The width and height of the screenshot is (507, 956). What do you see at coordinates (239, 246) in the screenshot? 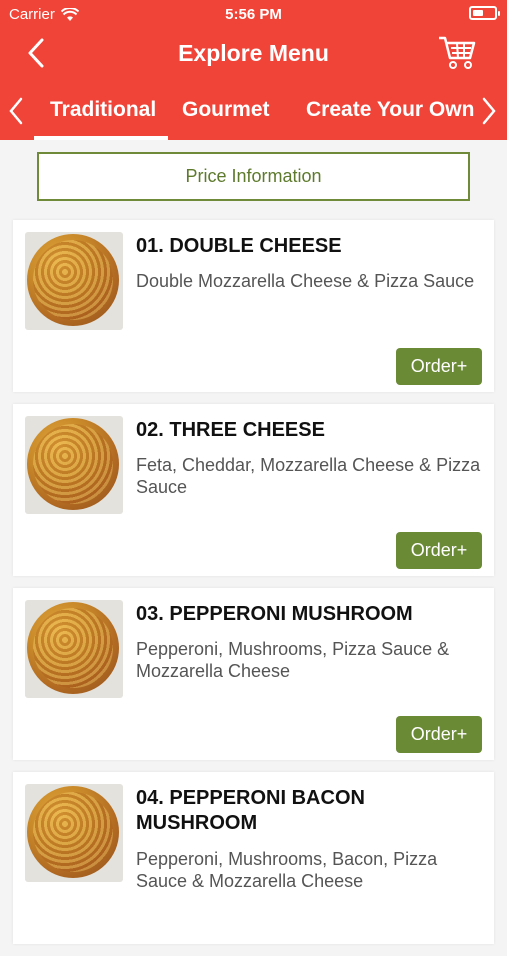
I see `item-name: 01. DOUBLE CHEESE` at bounding box center [239, 246].